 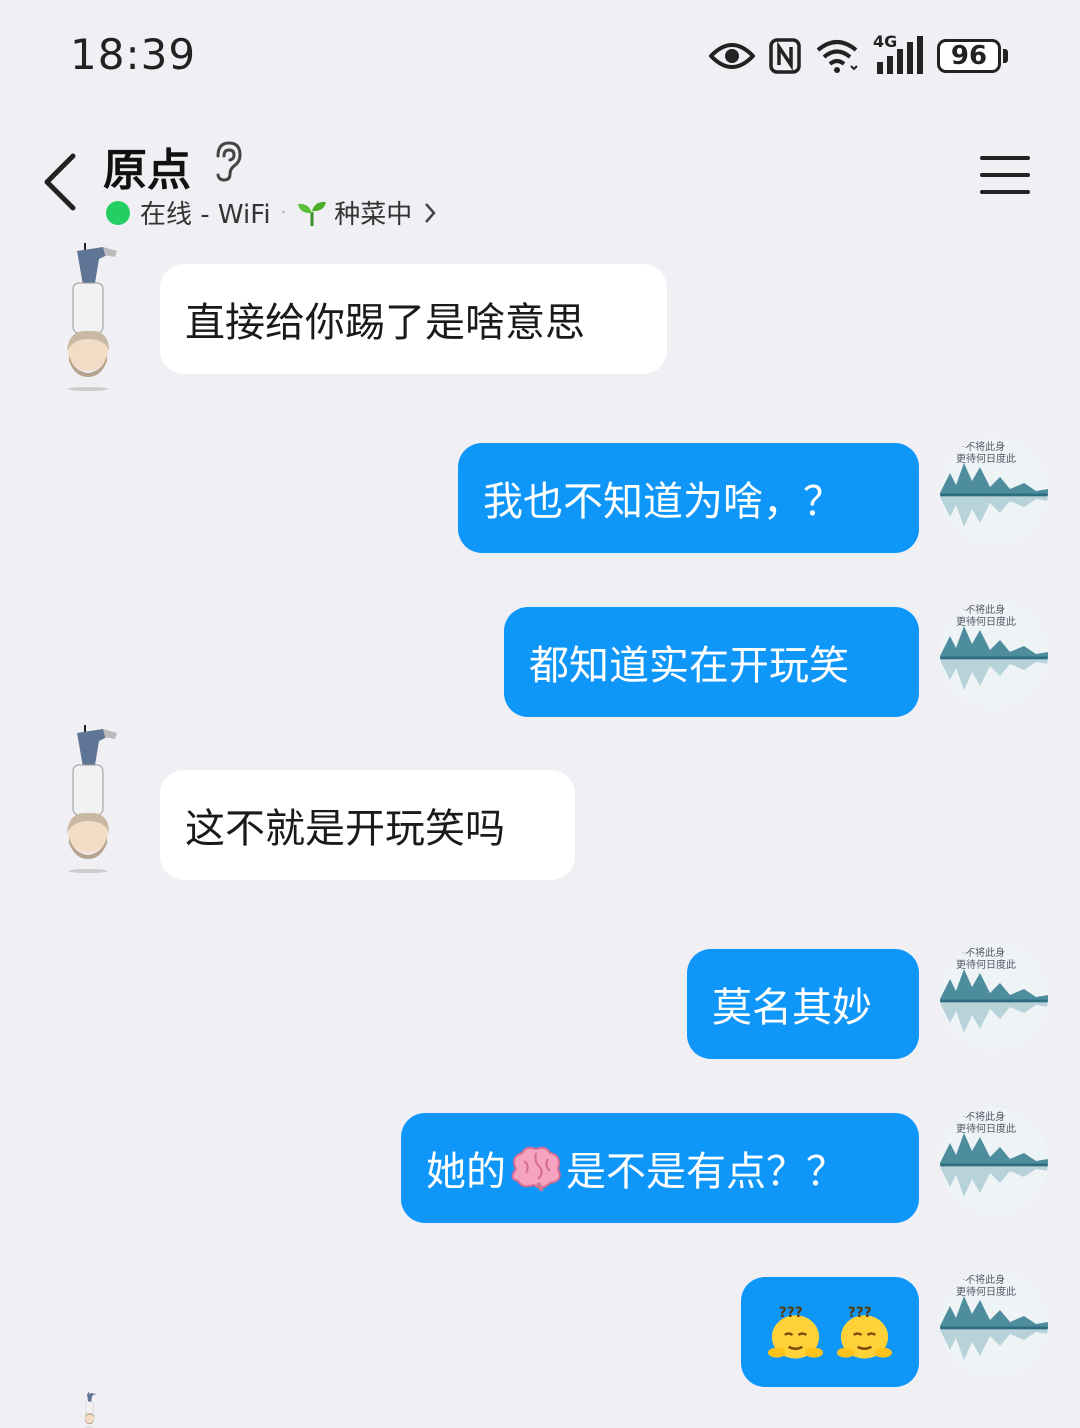 I want to click on presence-line: 在线 - WiFi · 种菜中, so click(x=271, y=212).